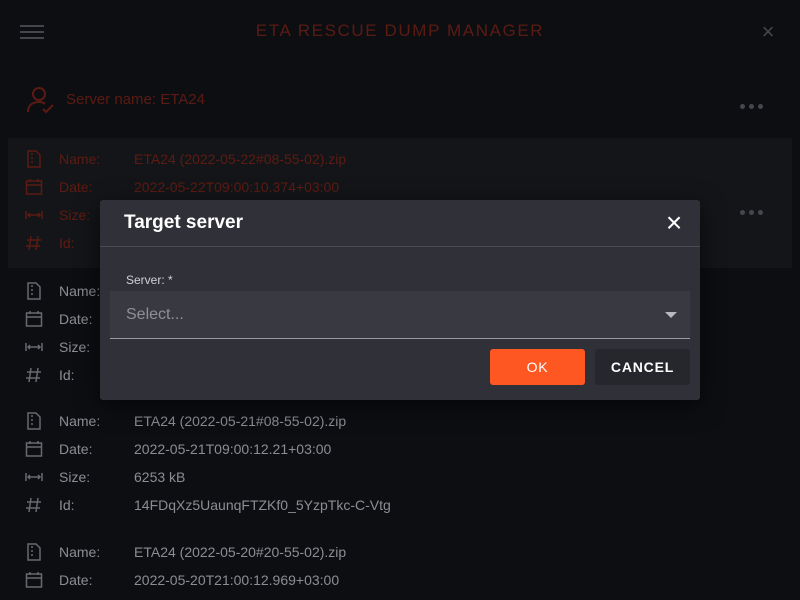 Image resolution: width=800 pixels, height=600 pixels. What do you see at coordinates (671, 315) in the screenshot?
I see `dropdown-arrow-icon` at bounding box center [671, 315].